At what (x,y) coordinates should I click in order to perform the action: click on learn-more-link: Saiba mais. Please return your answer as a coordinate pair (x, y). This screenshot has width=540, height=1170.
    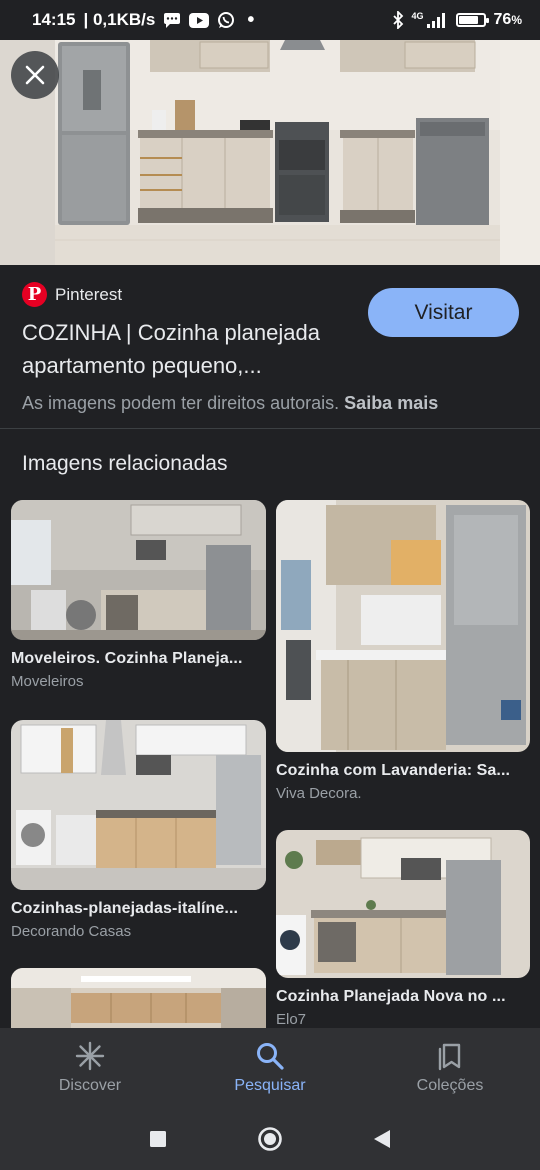
    Looking at the image, I should click on (391, 403).